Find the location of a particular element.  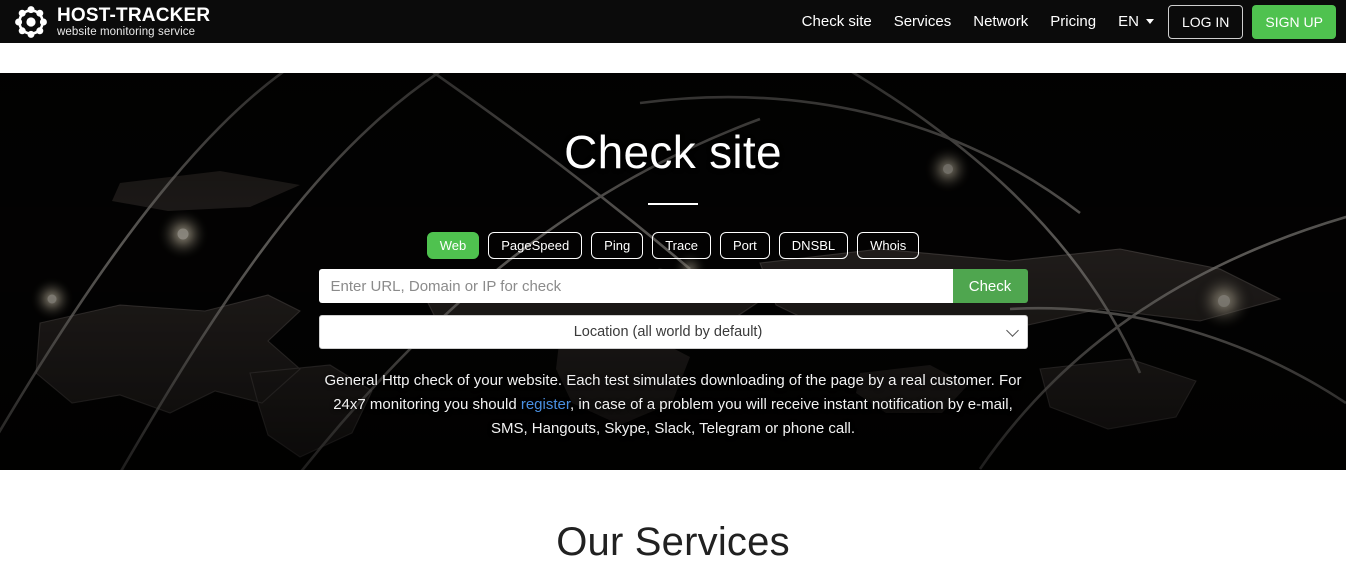

brand-name: HOST-TRACKER is located at coordinates (134, 15).